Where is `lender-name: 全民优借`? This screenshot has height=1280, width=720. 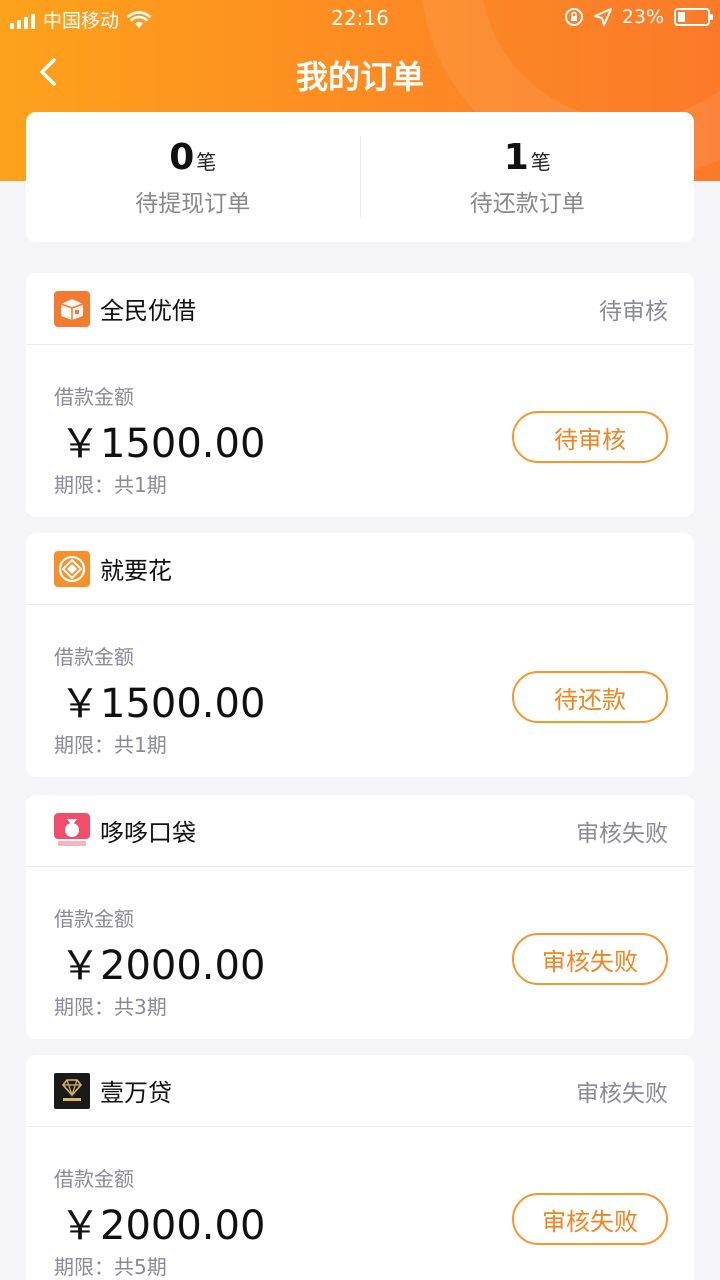
lender-name: 全民优借 is located at coordinates (148, 311).